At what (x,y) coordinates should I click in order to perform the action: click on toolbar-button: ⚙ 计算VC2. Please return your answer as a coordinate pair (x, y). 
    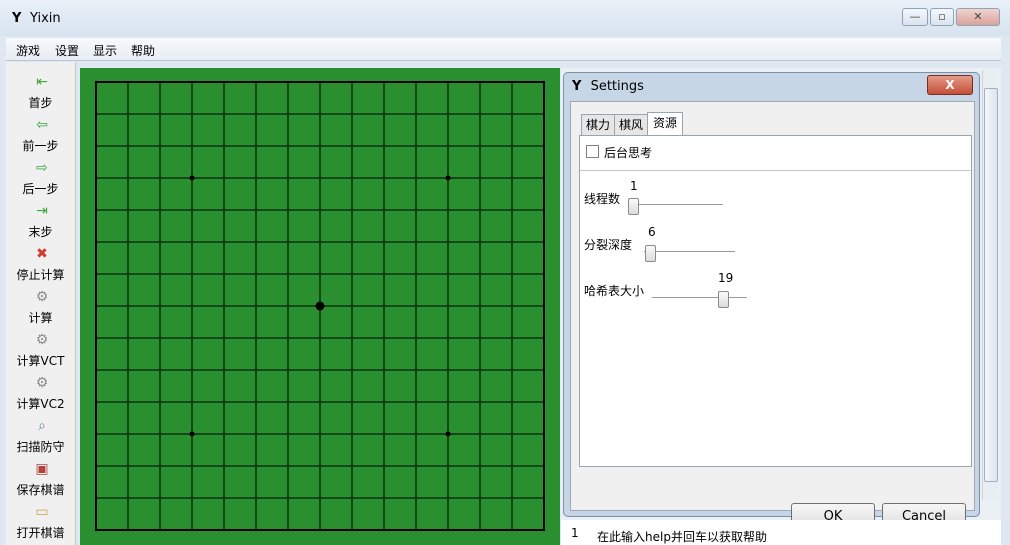
    Looking at the image, I should click on (40, 392).